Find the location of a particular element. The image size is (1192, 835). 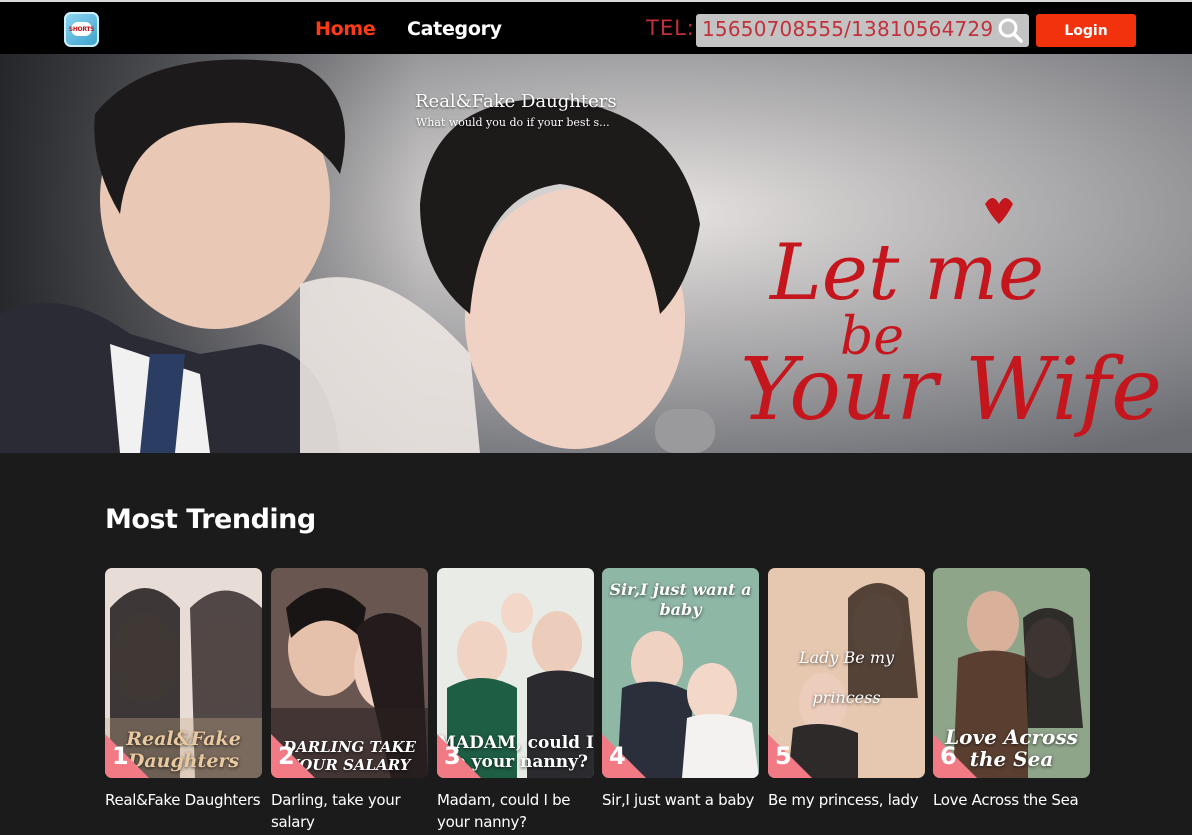

card-title: Real&Fake Daughters is located at coordinates (183, 800).